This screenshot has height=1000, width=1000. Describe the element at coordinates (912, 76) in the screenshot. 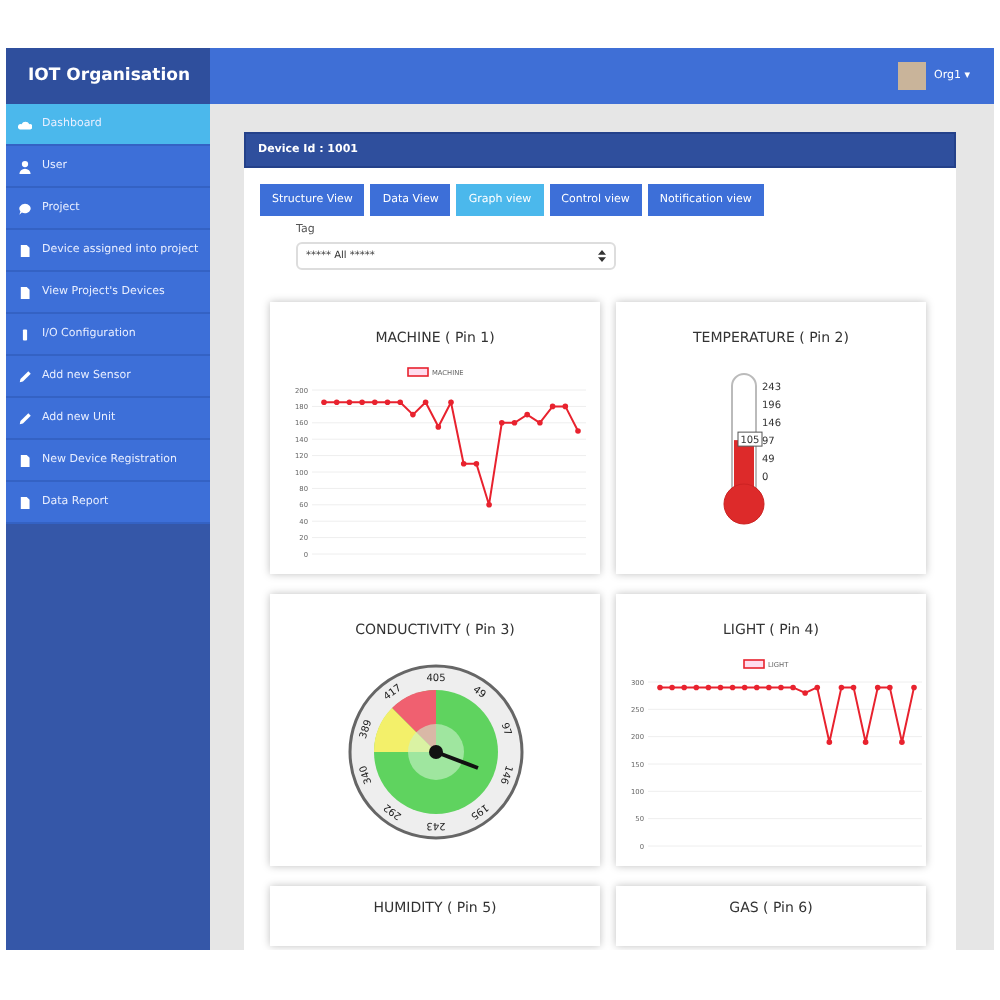

I see `avatar-placeholder` at that location.